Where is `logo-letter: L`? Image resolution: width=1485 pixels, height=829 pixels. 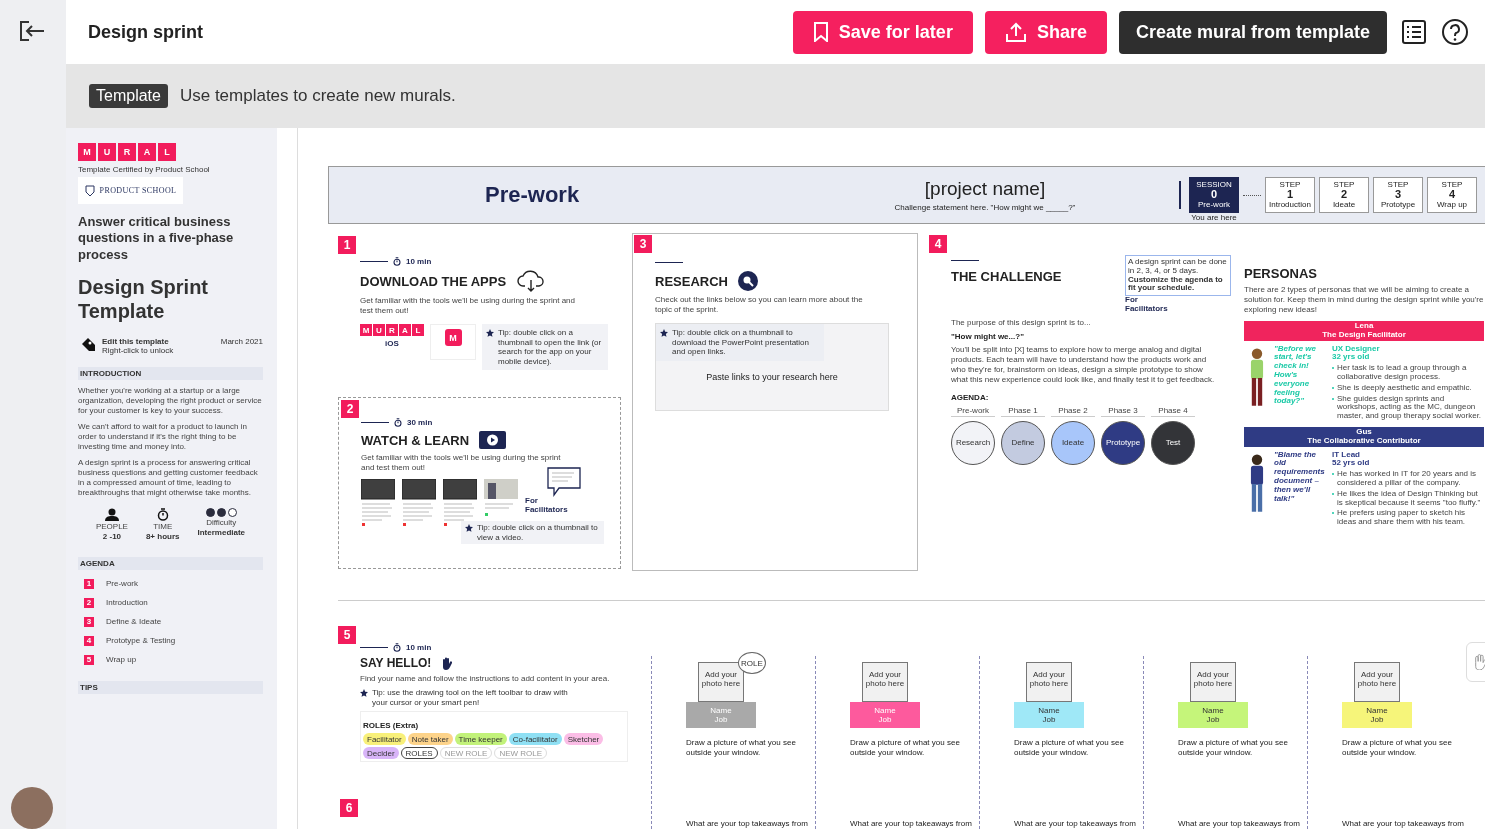 logo-letter: L is located at coordinates (167, 152).